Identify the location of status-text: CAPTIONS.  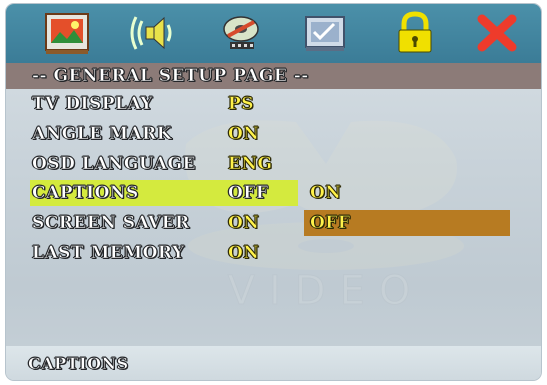
(78, 364).